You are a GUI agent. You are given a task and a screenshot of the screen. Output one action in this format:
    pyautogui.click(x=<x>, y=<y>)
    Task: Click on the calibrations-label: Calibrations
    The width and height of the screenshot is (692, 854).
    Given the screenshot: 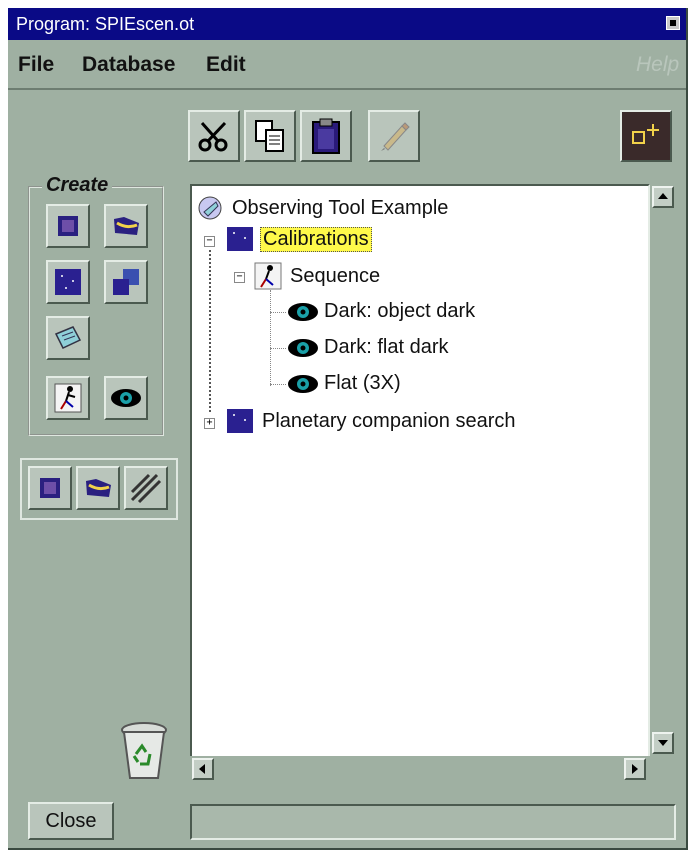 What is the action you would take?
    pyautogui.click(x=316, y=239)
    